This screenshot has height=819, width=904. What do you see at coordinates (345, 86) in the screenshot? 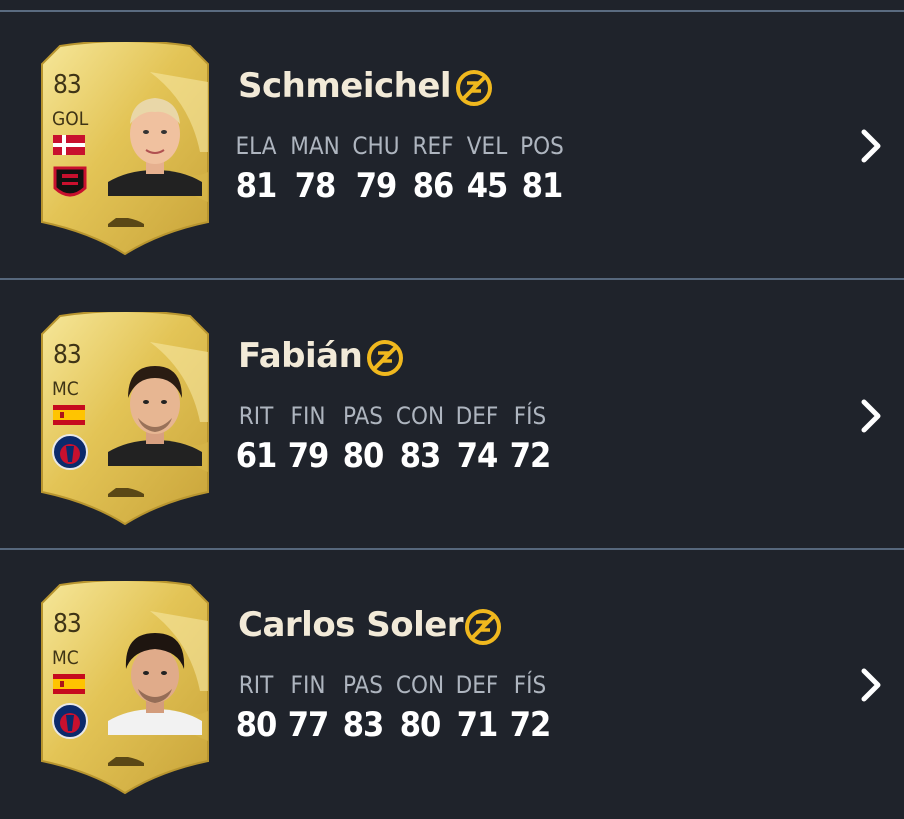
I see `player-name: Schmeichel` at bounding box center [345, 86].